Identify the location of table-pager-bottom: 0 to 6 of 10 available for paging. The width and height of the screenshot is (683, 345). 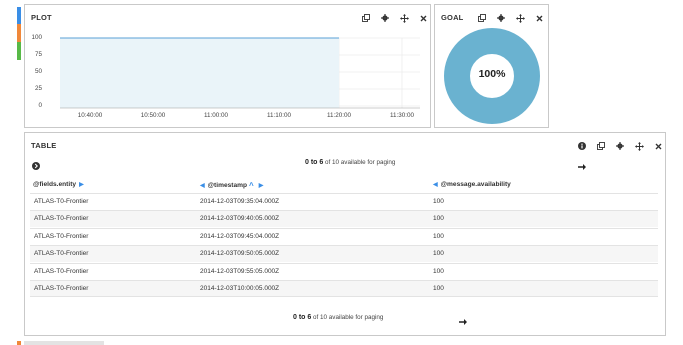
(338, 317).